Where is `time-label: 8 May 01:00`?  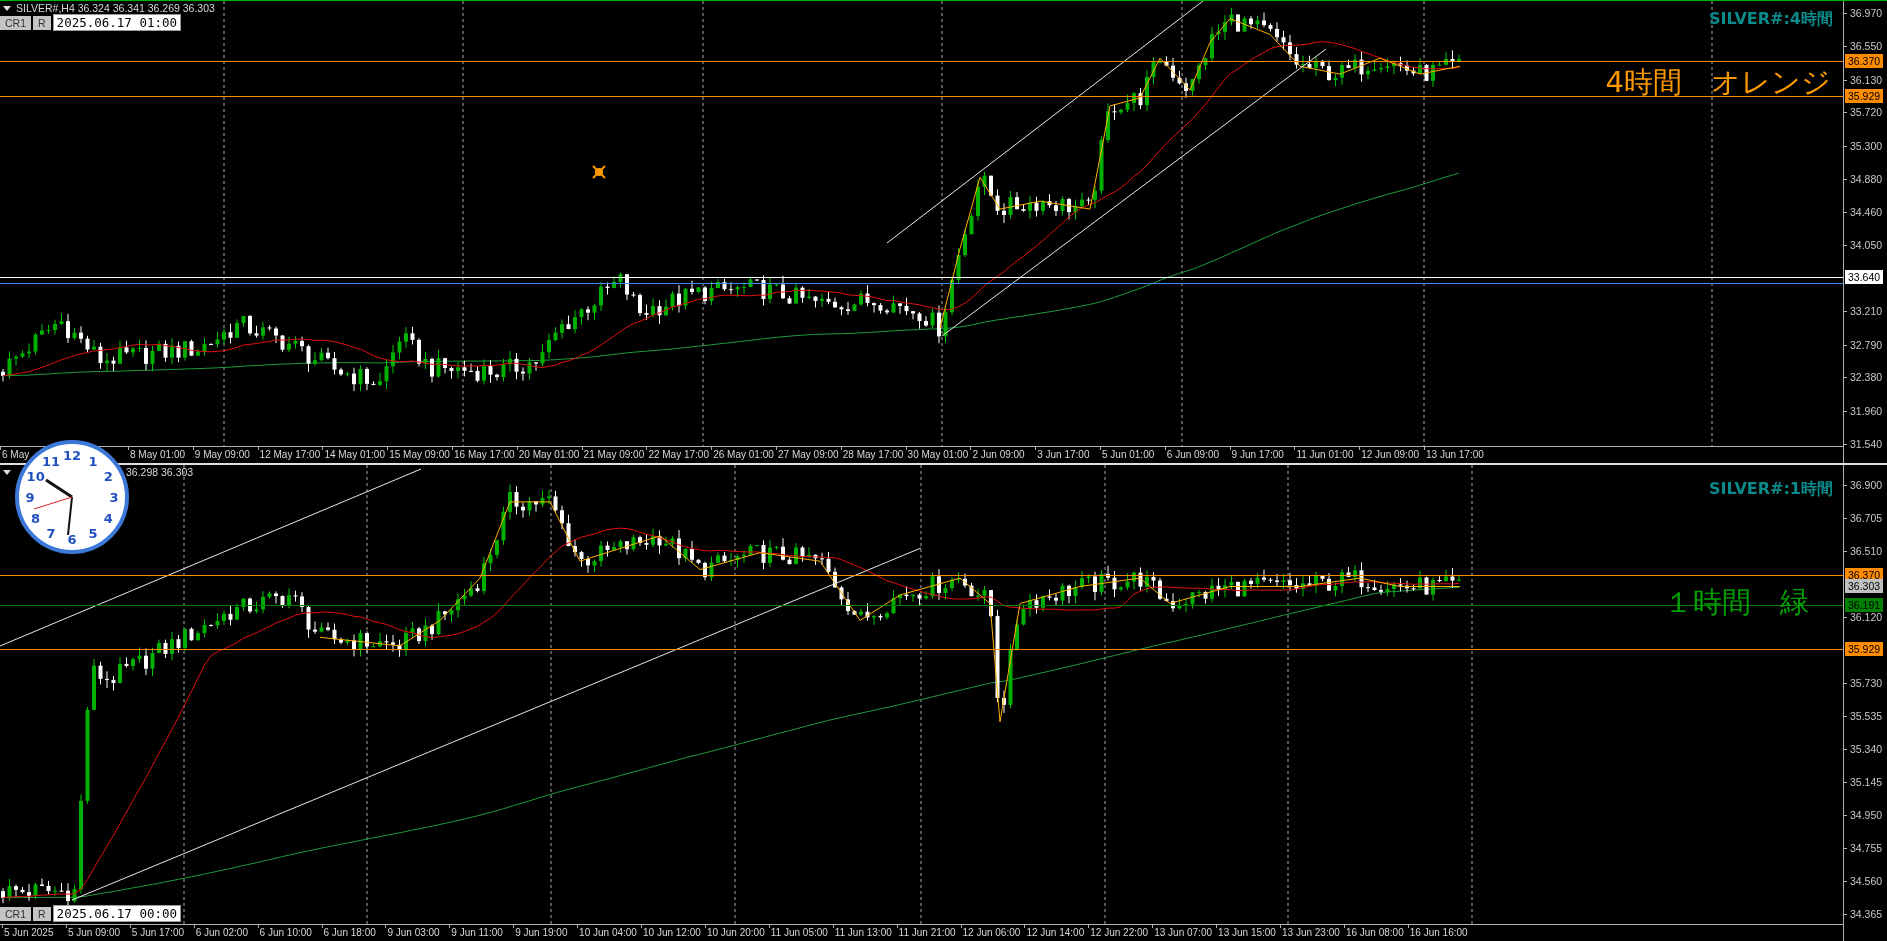
time-label: 8 May 01:00 is located at coordinates (158, 454).